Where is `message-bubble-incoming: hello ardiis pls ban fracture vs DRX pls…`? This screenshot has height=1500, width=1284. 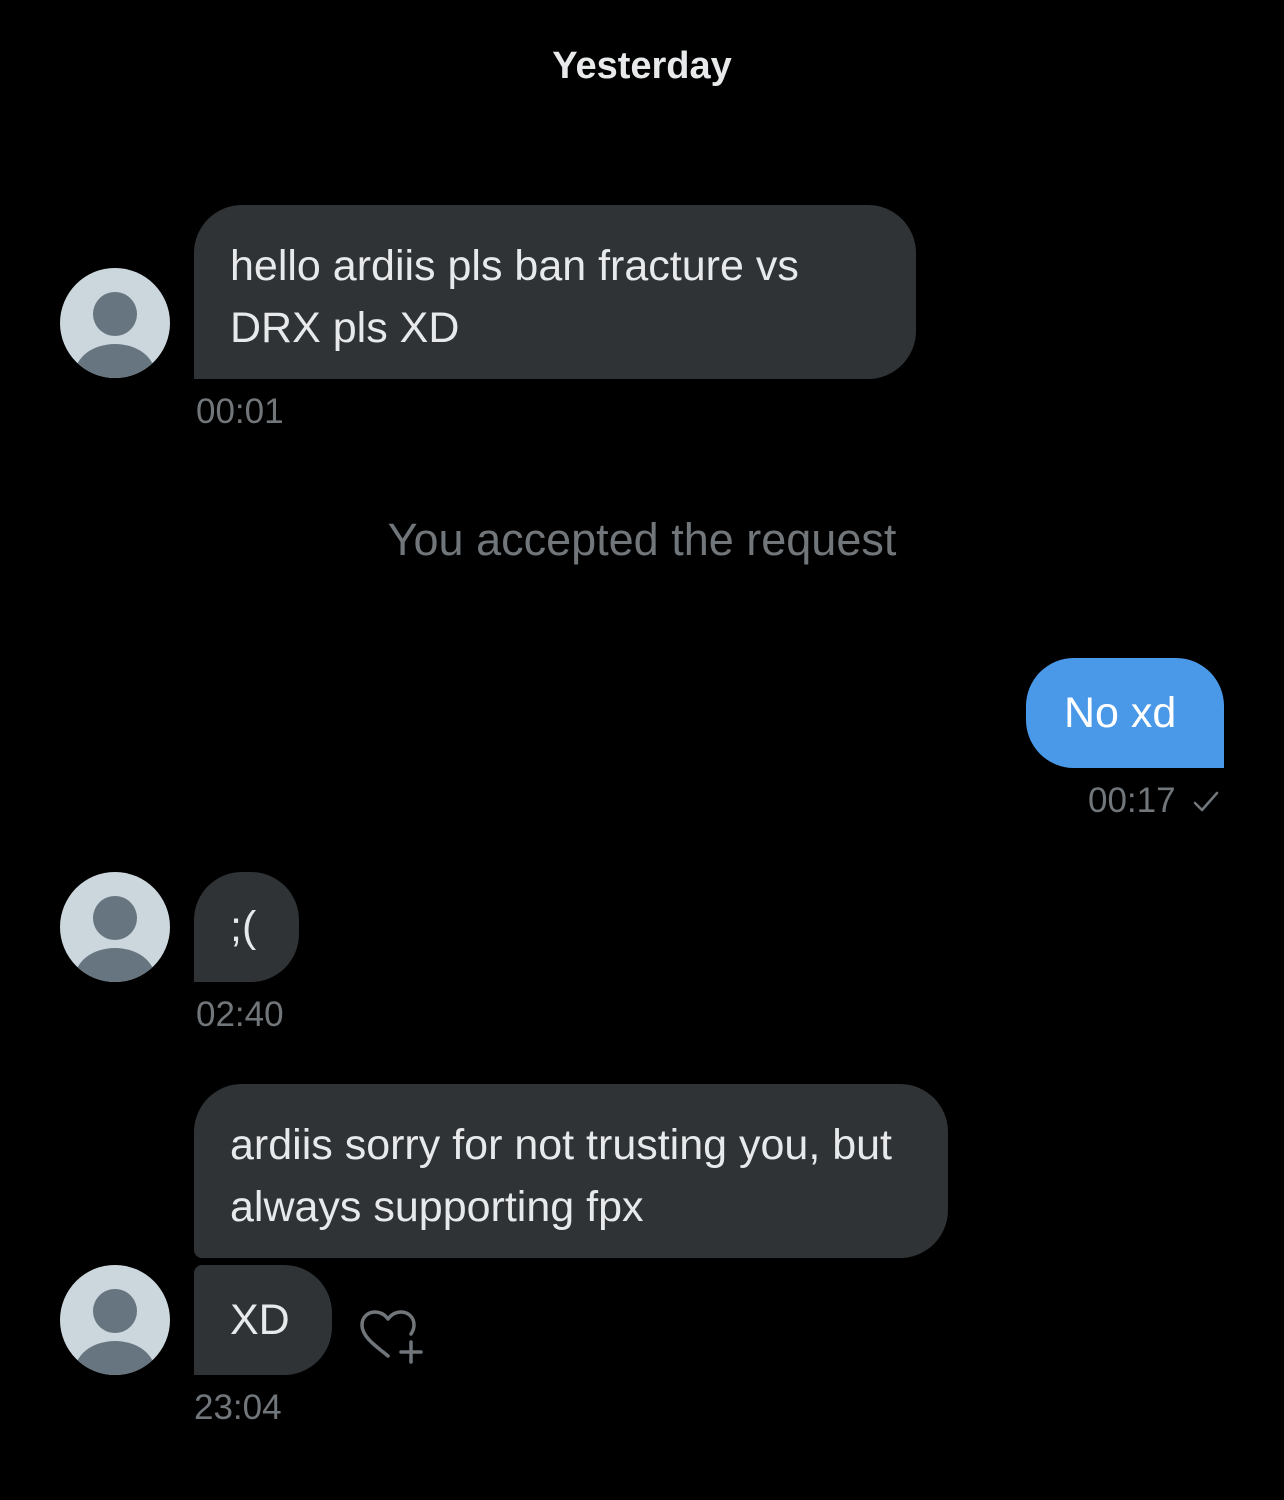
message-bubble-incoming: hello ardiis pls ban fracture vs DRX pls… is located at coordinates (555, 292).